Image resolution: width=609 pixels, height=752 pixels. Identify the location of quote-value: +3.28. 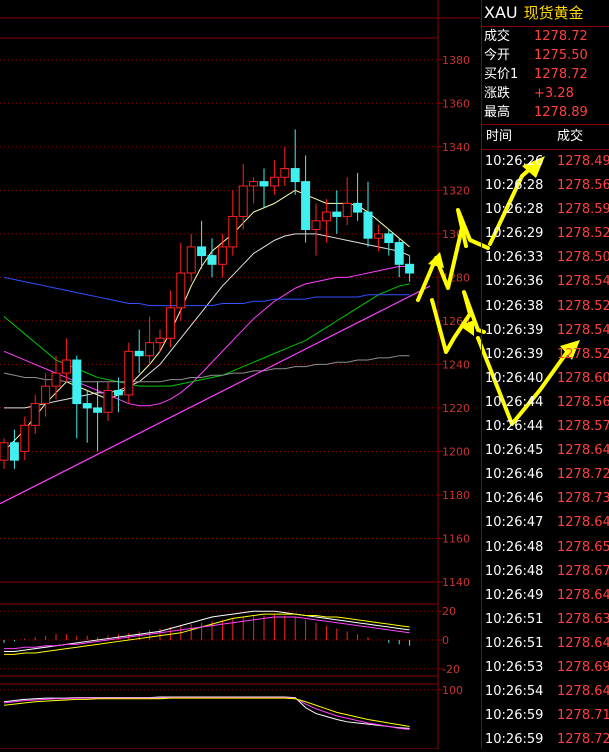
(554, 93).